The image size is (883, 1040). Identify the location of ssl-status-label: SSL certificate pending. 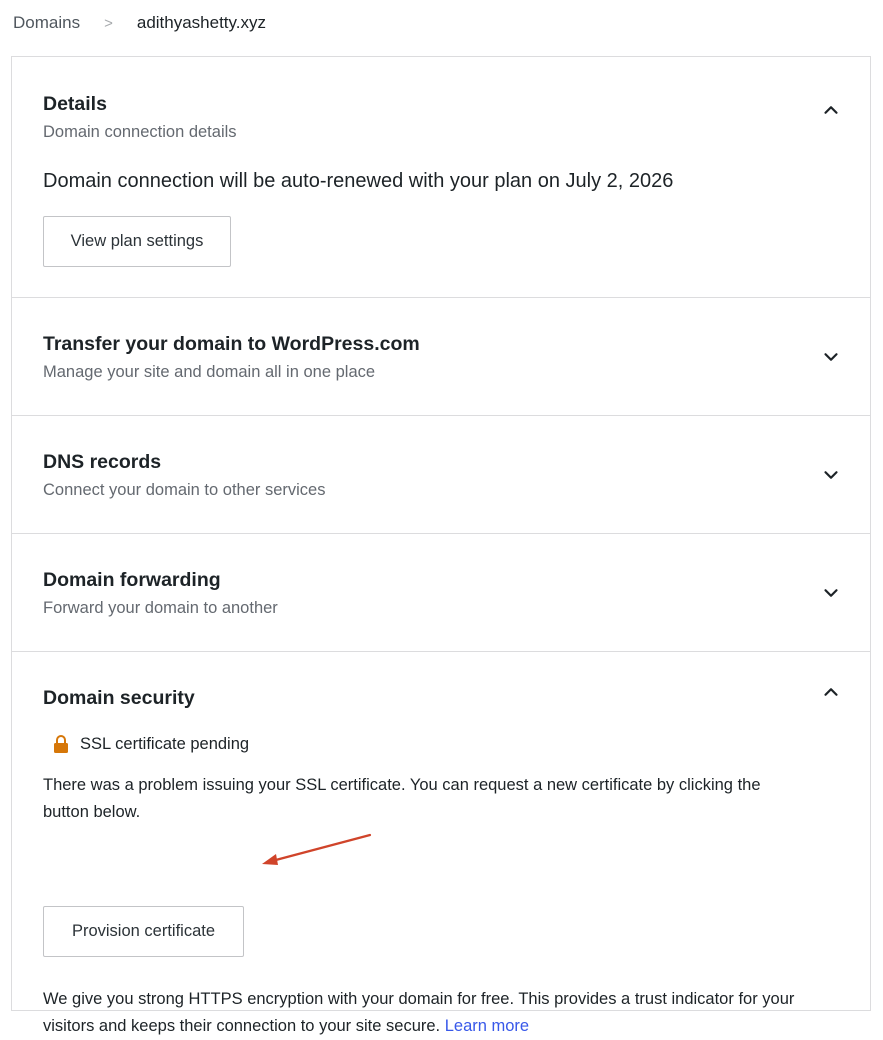
(165, 744).